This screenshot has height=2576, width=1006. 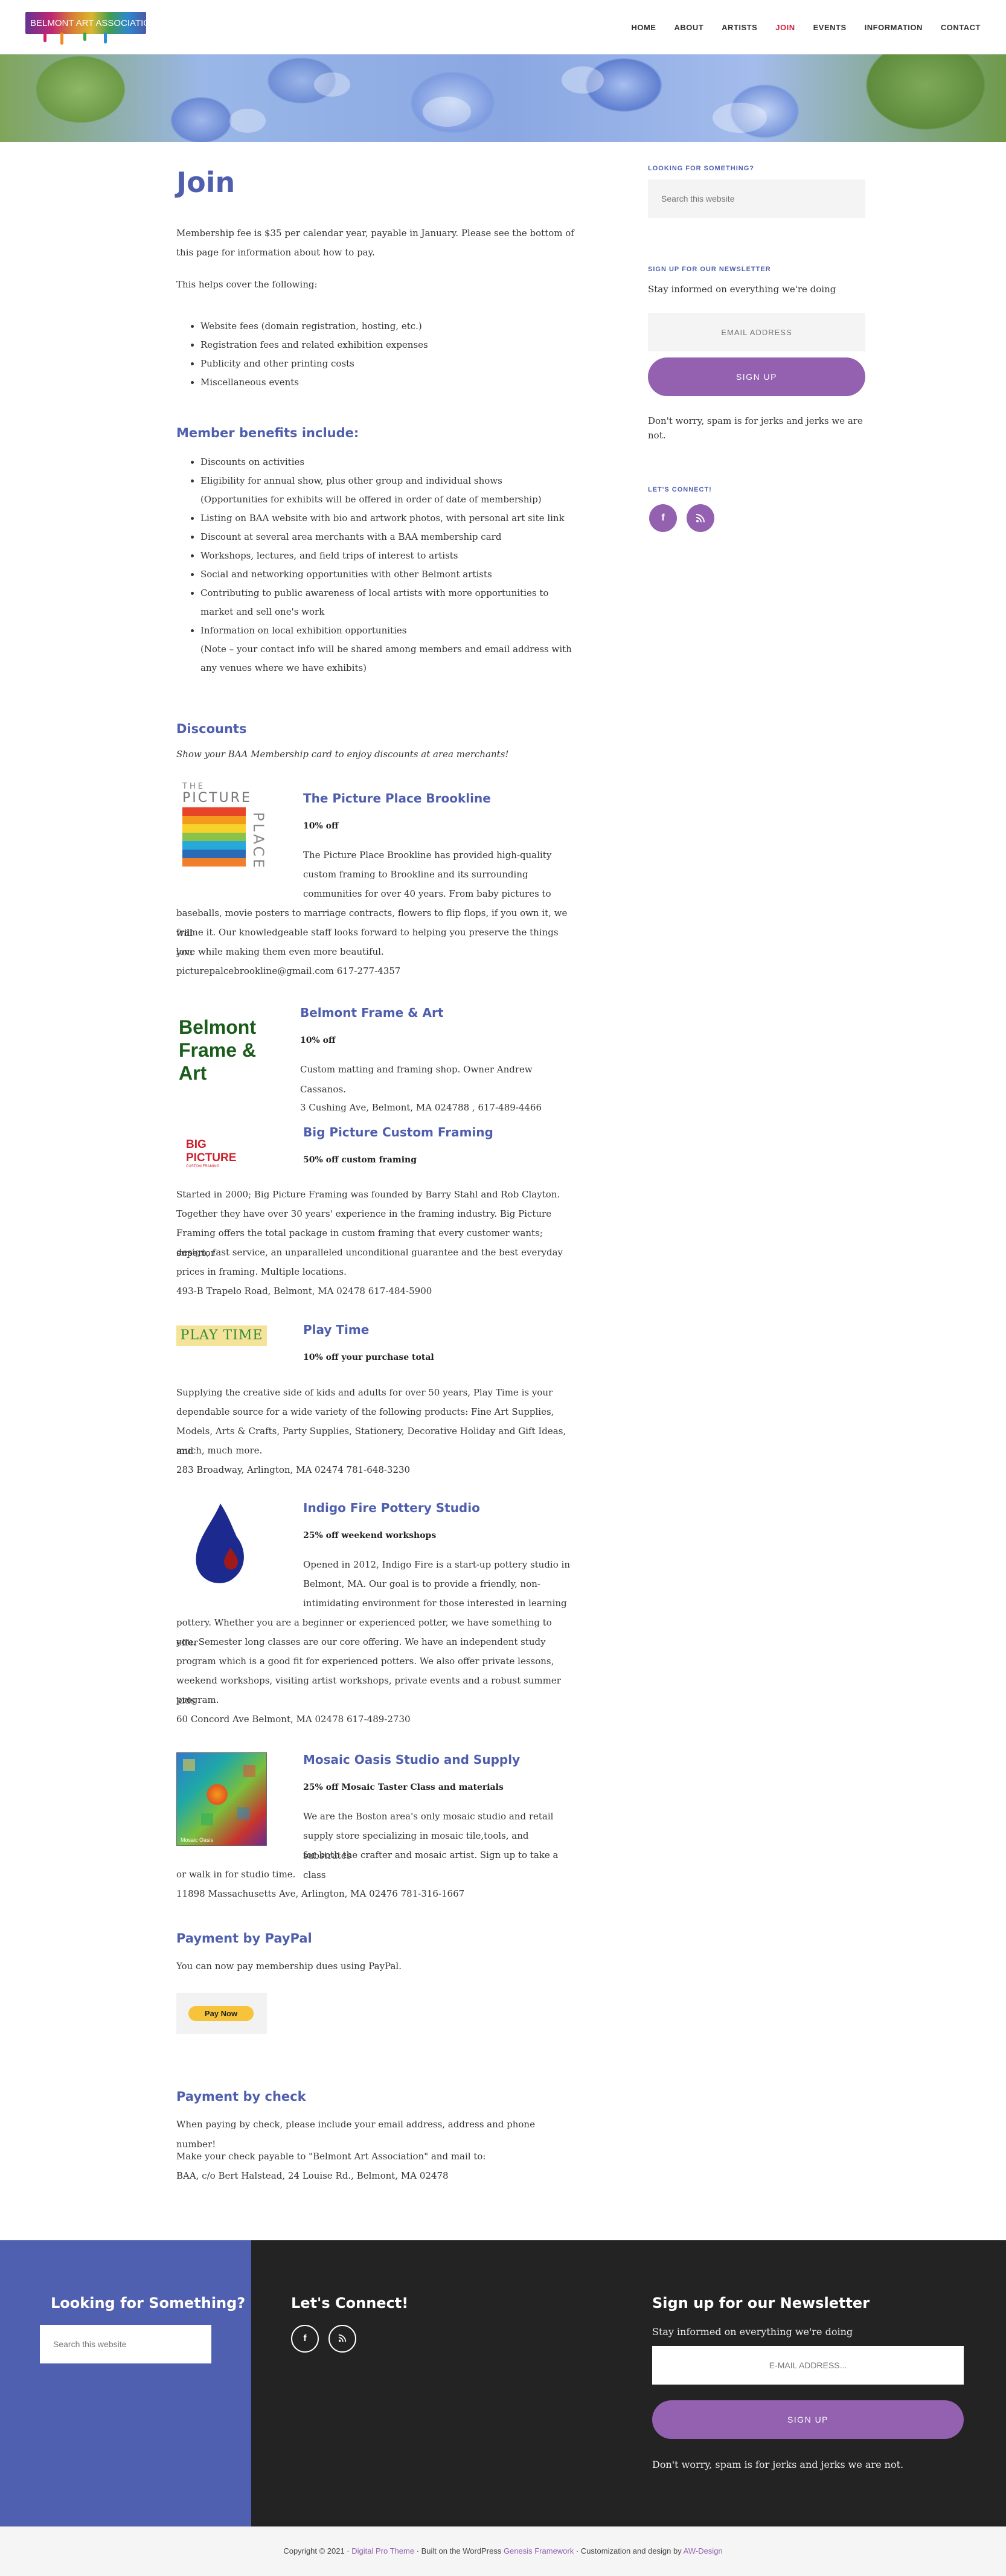 I want to click on big-picture-logo: BIG PICTURE CUSTOM FRAMING, so click(x=221, y=1153).